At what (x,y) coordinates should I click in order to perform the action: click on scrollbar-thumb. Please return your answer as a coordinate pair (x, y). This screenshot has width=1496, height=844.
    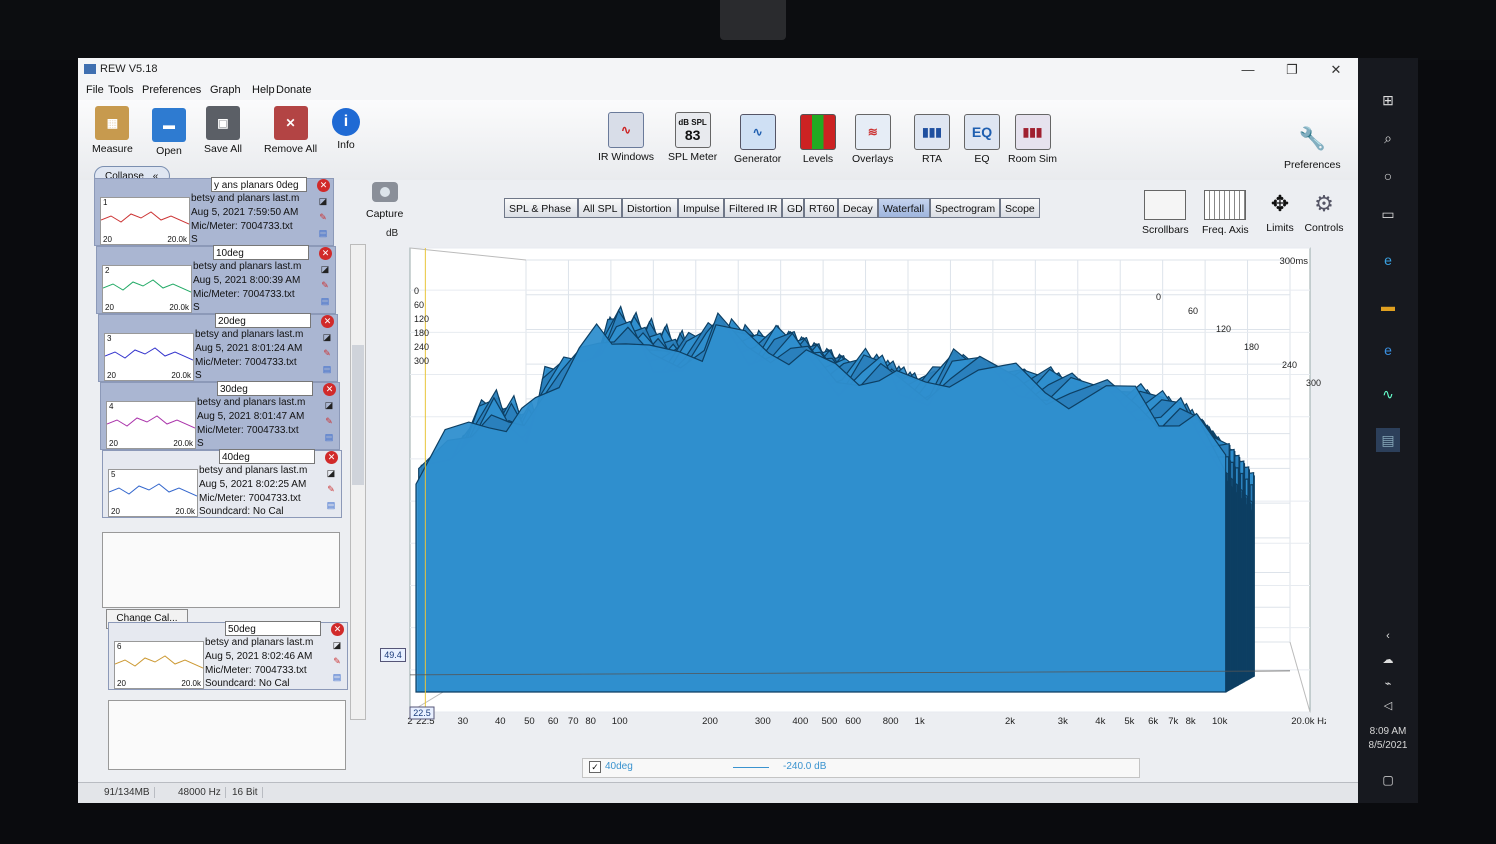
    Looking at the image, I should click on (358, 415).